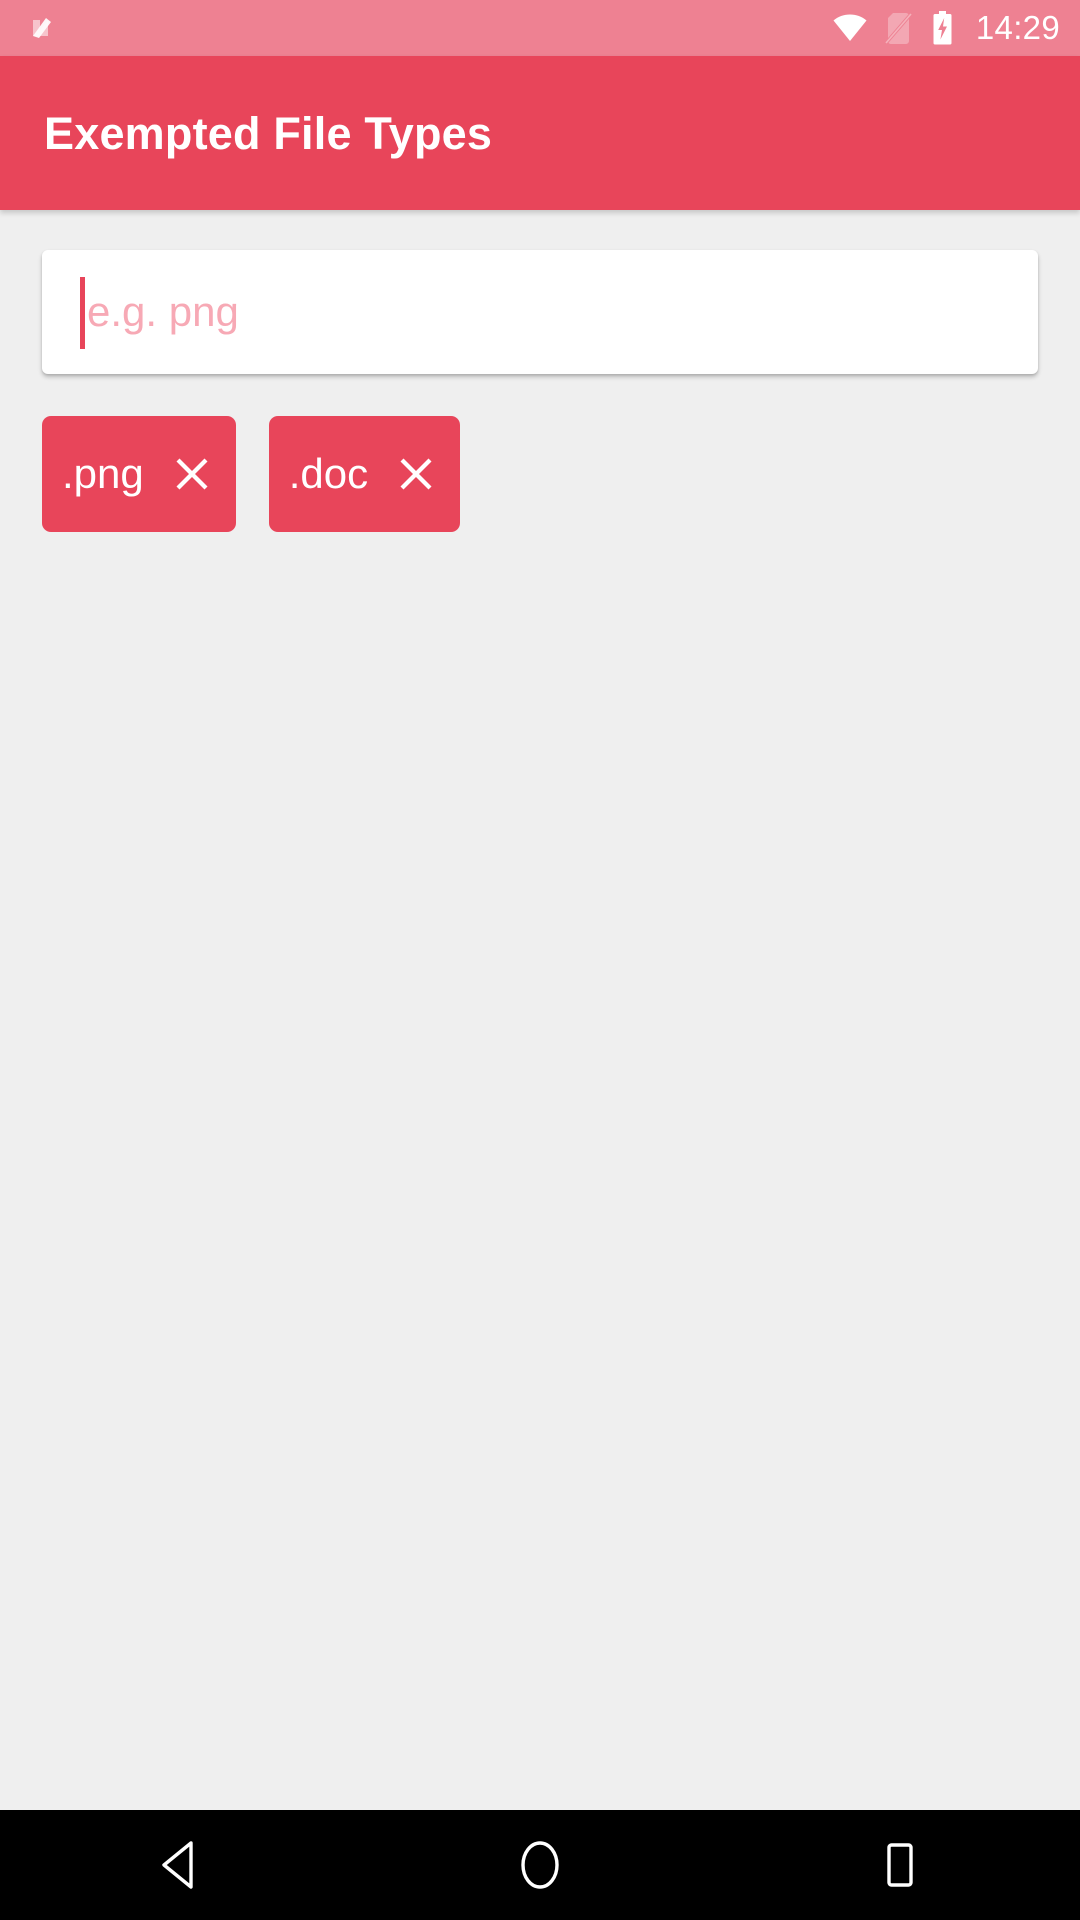 Image resolution: width=1080 pixels, height=1920 pixels. Describe the element at coordinates (103, 473) in the screenshot. I see `file-type-chip-label: .png` at that location.